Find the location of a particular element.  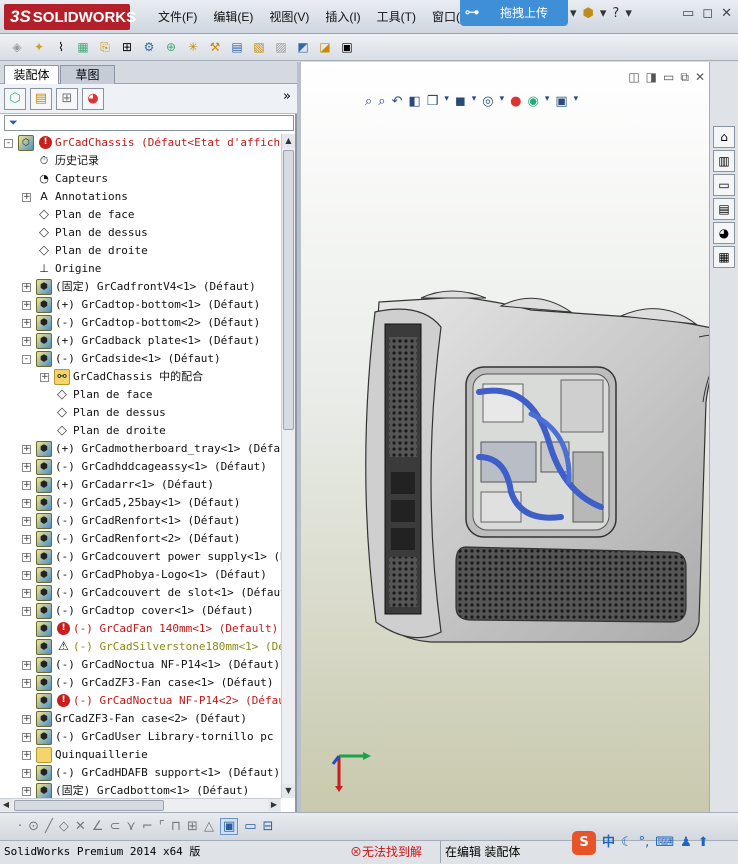

circle-icon: ⊙ is located at coordinates (33, 826).